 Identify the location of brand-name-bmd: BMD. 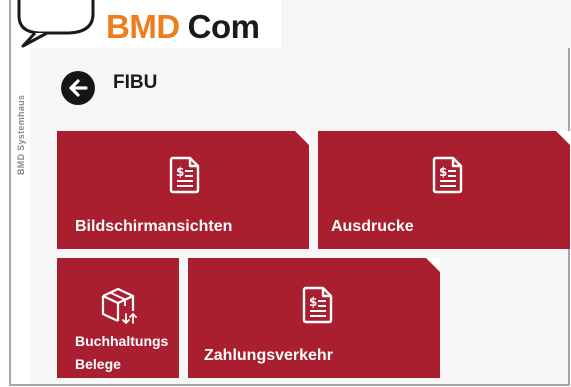
(143, 26).